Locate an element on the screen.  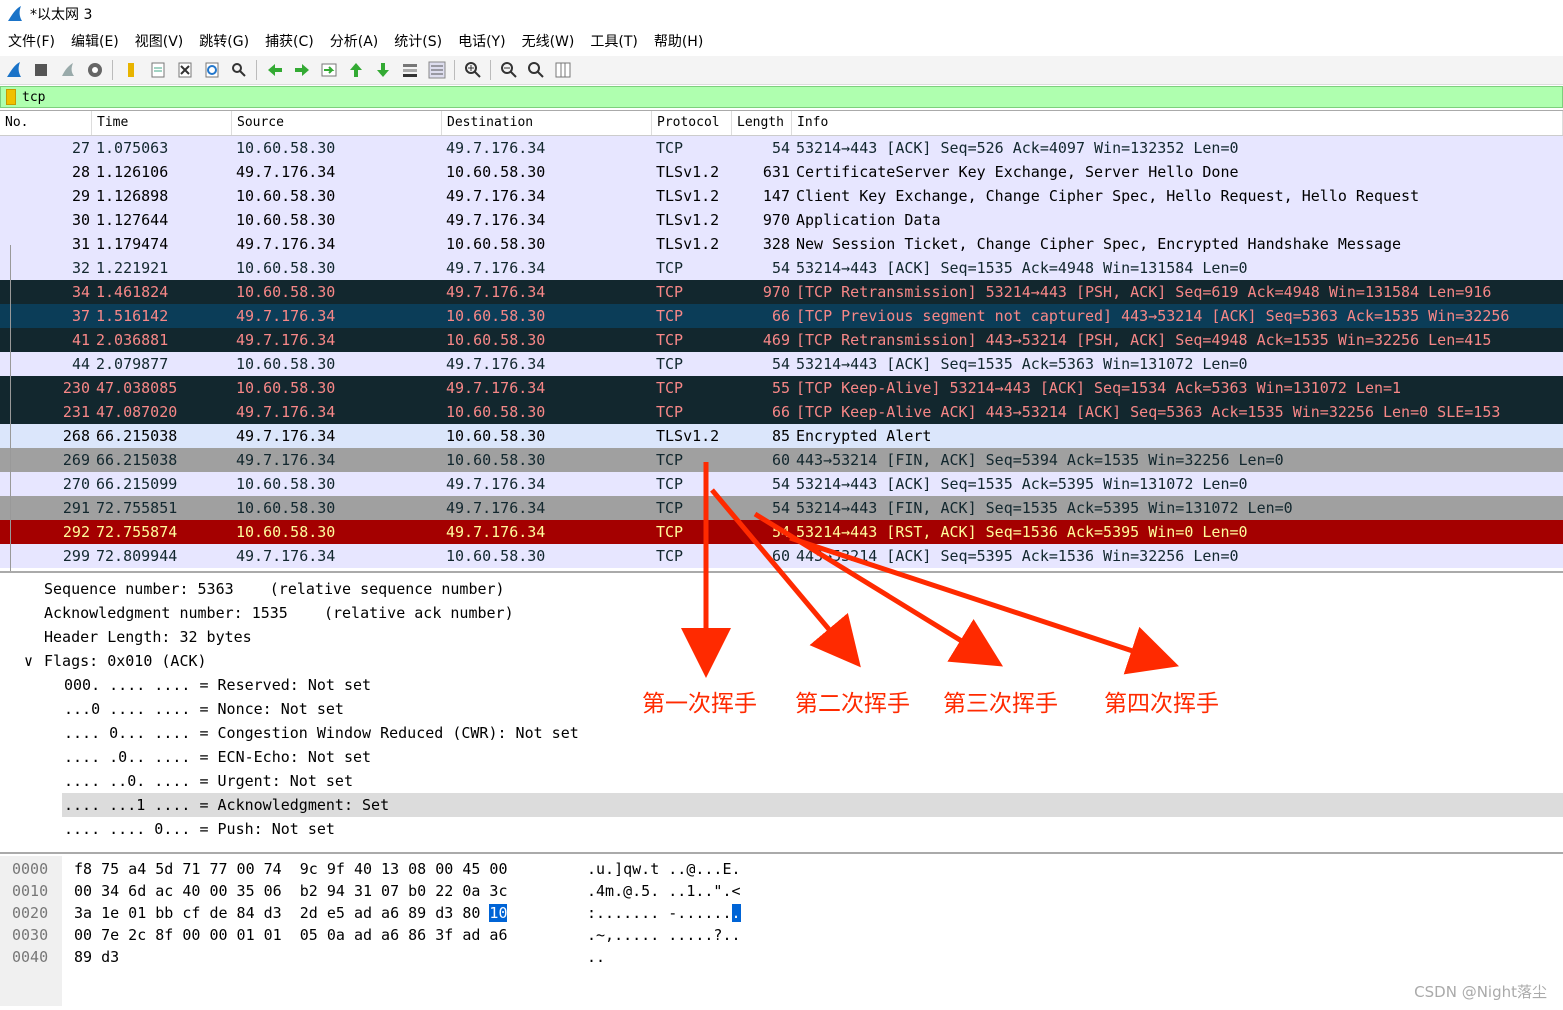
menu-item: 捕获(C) is located at coordinates (289, 41).